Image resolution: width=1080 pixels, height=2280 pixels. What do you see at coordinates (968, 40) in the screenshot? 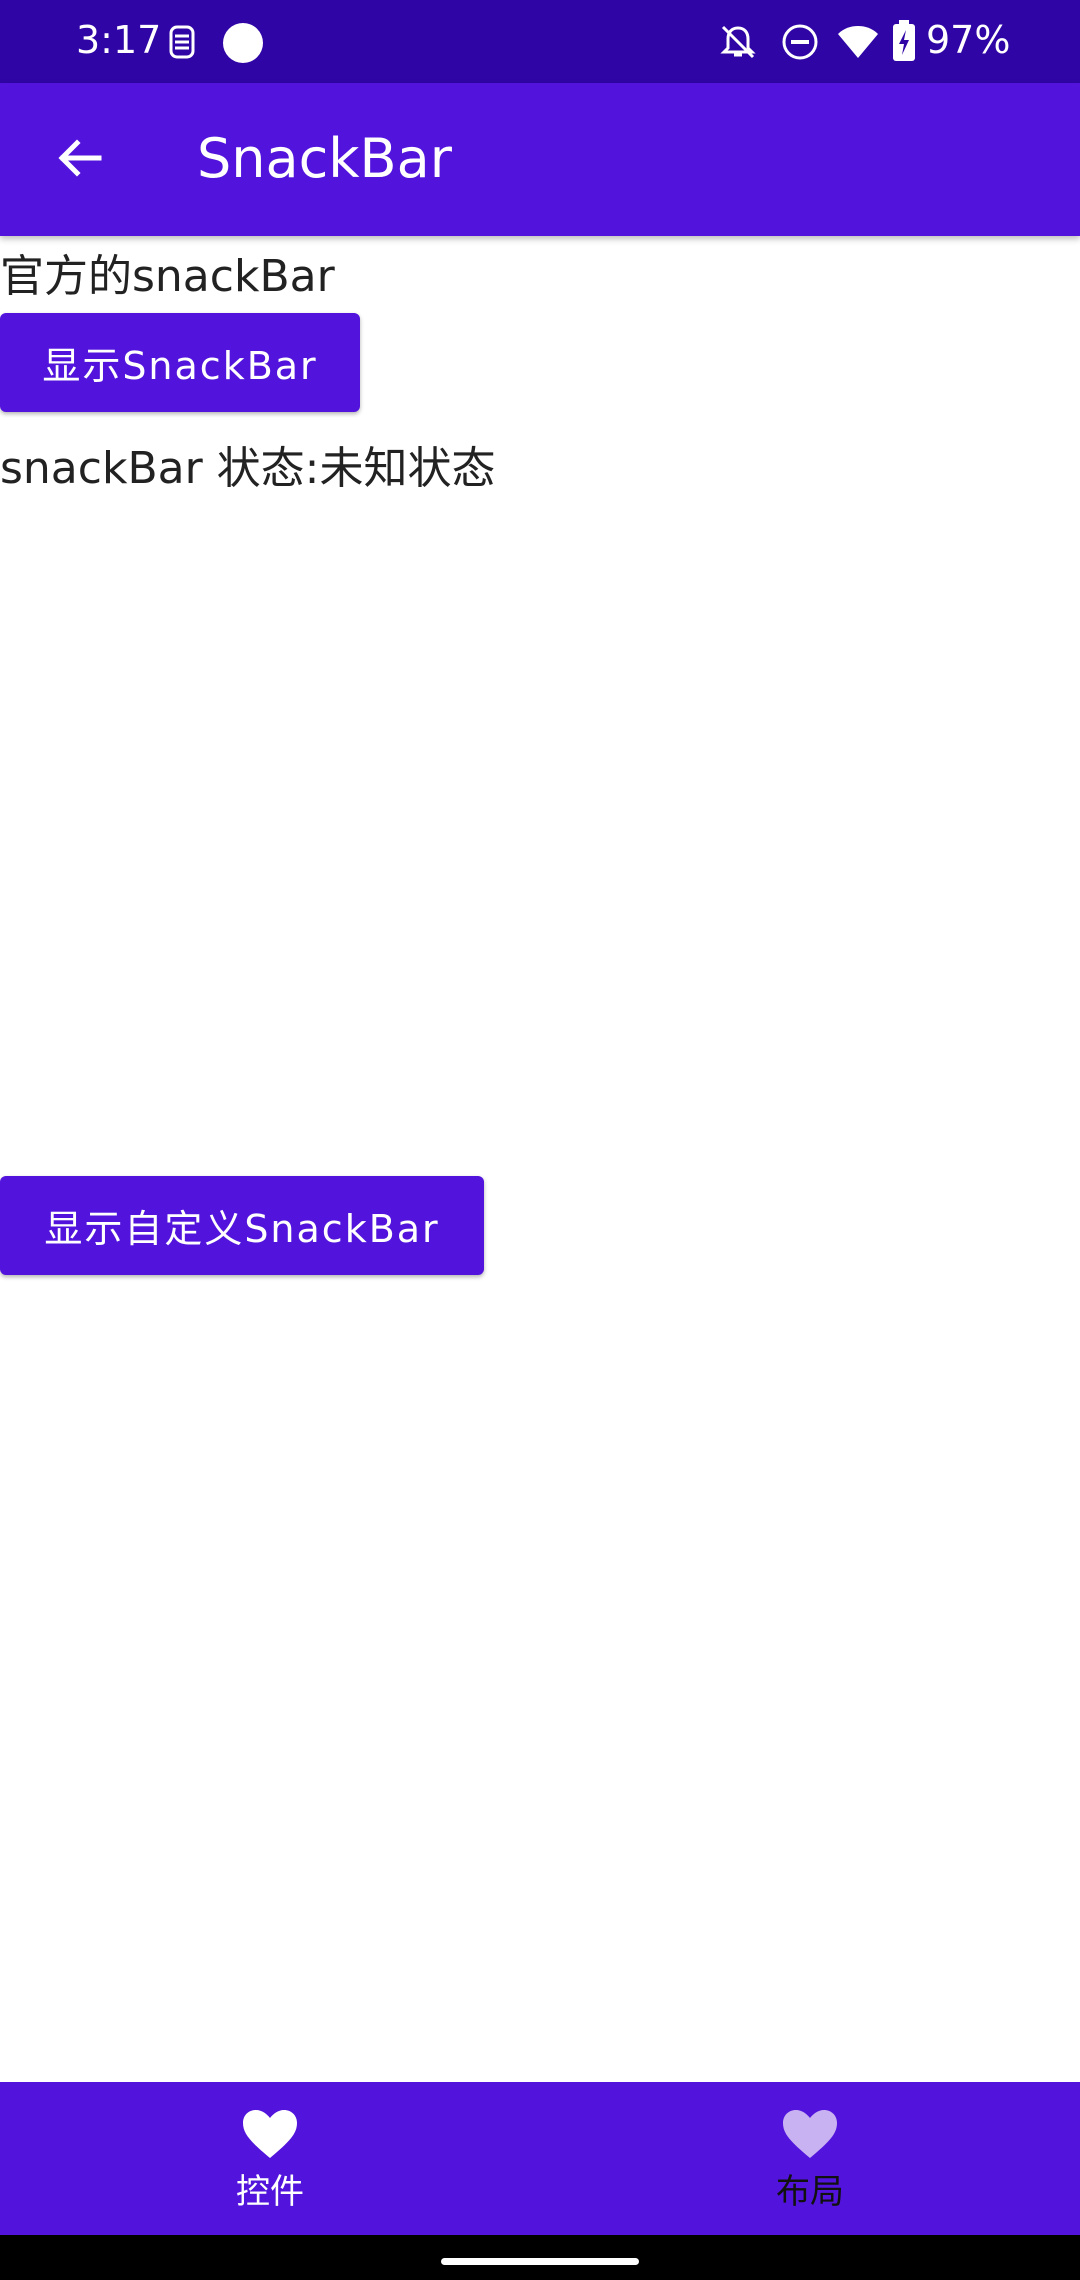
I see `battery-percentage: 97%` at bounding box center [968, 40].